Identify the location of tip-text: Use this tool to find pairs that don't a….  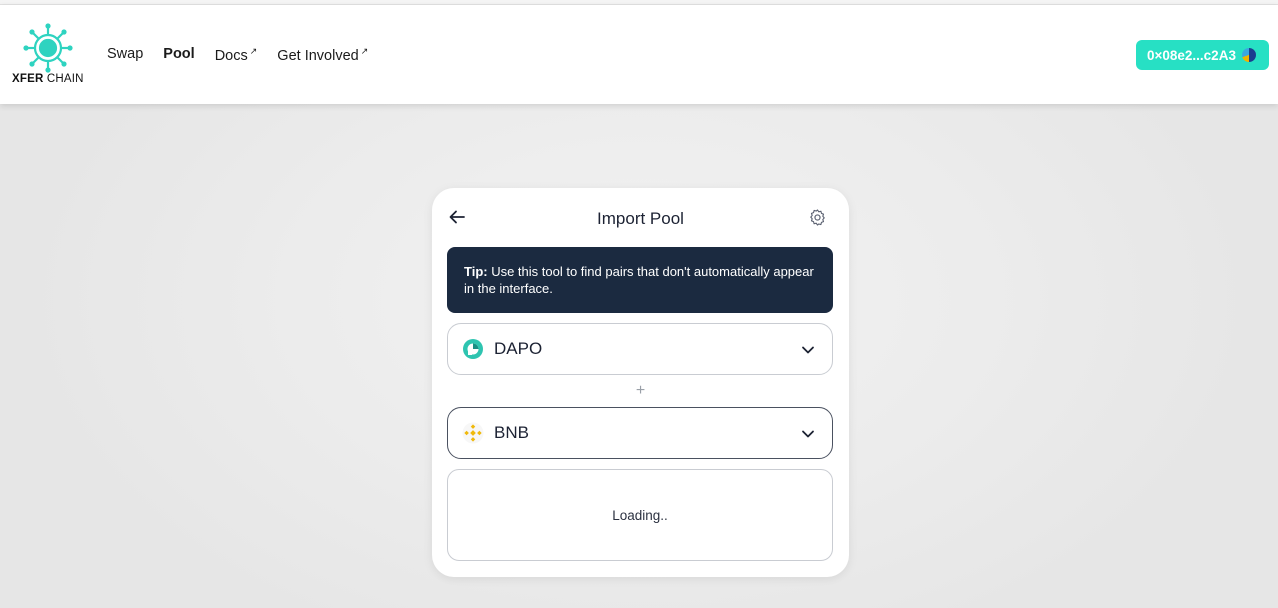
(639, 280).